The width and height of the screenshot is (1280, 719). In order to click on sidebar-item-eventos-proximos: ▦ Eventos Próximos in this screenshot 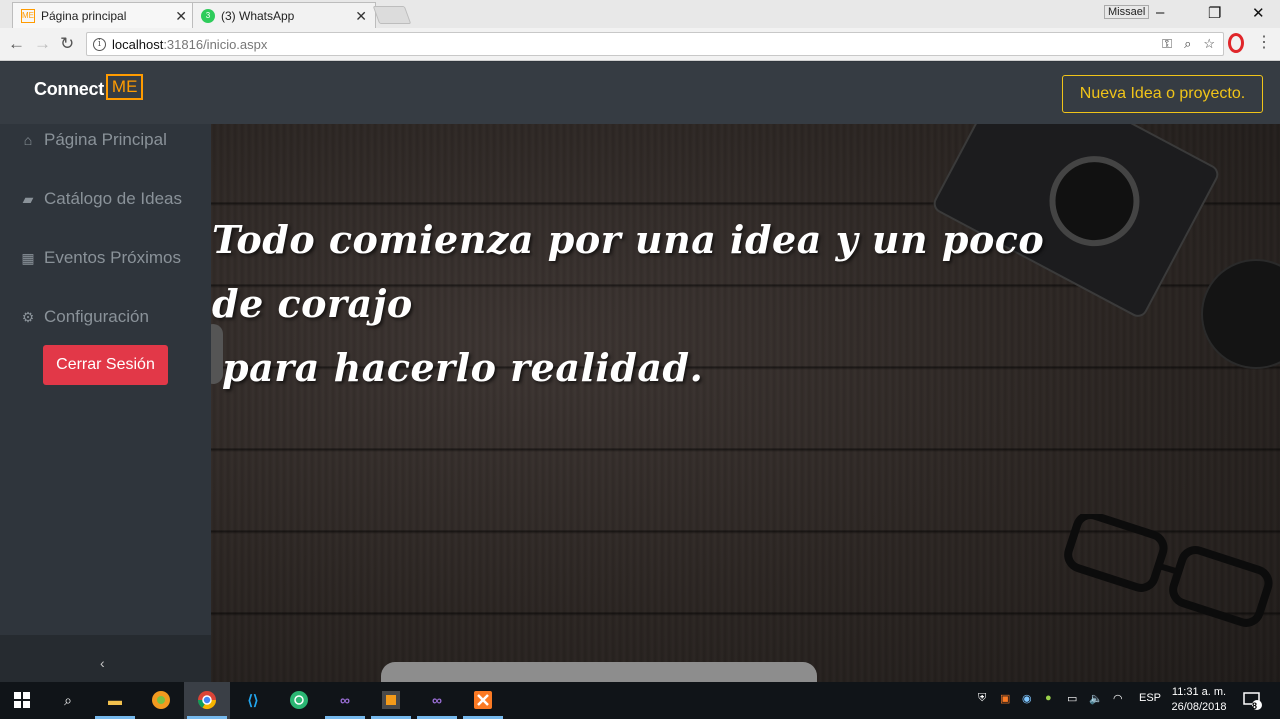, I will do `click(100, 258)`.